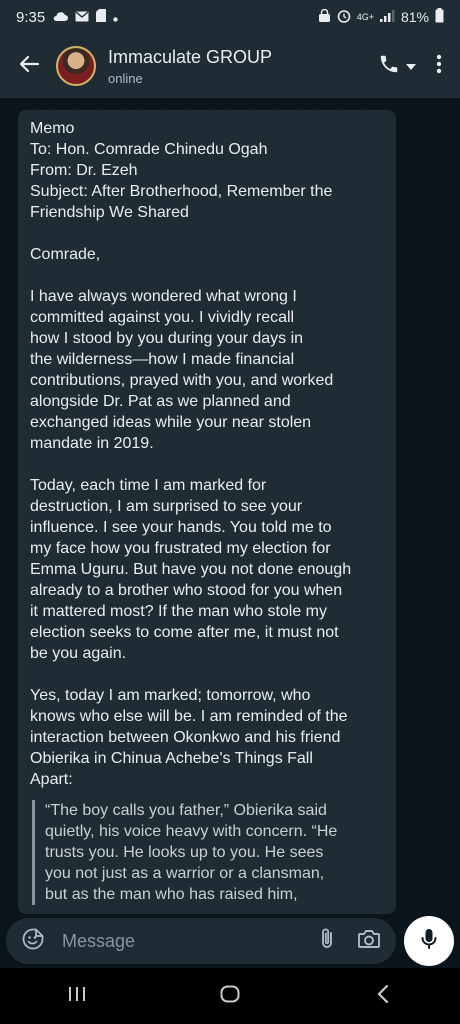 Image resolution: width=460 pixels, height=1024 pixels. What do you see at coordinates (78, 653) in the screenshot?
I see `message-line: be you again.` at bounding box center [78, 653].